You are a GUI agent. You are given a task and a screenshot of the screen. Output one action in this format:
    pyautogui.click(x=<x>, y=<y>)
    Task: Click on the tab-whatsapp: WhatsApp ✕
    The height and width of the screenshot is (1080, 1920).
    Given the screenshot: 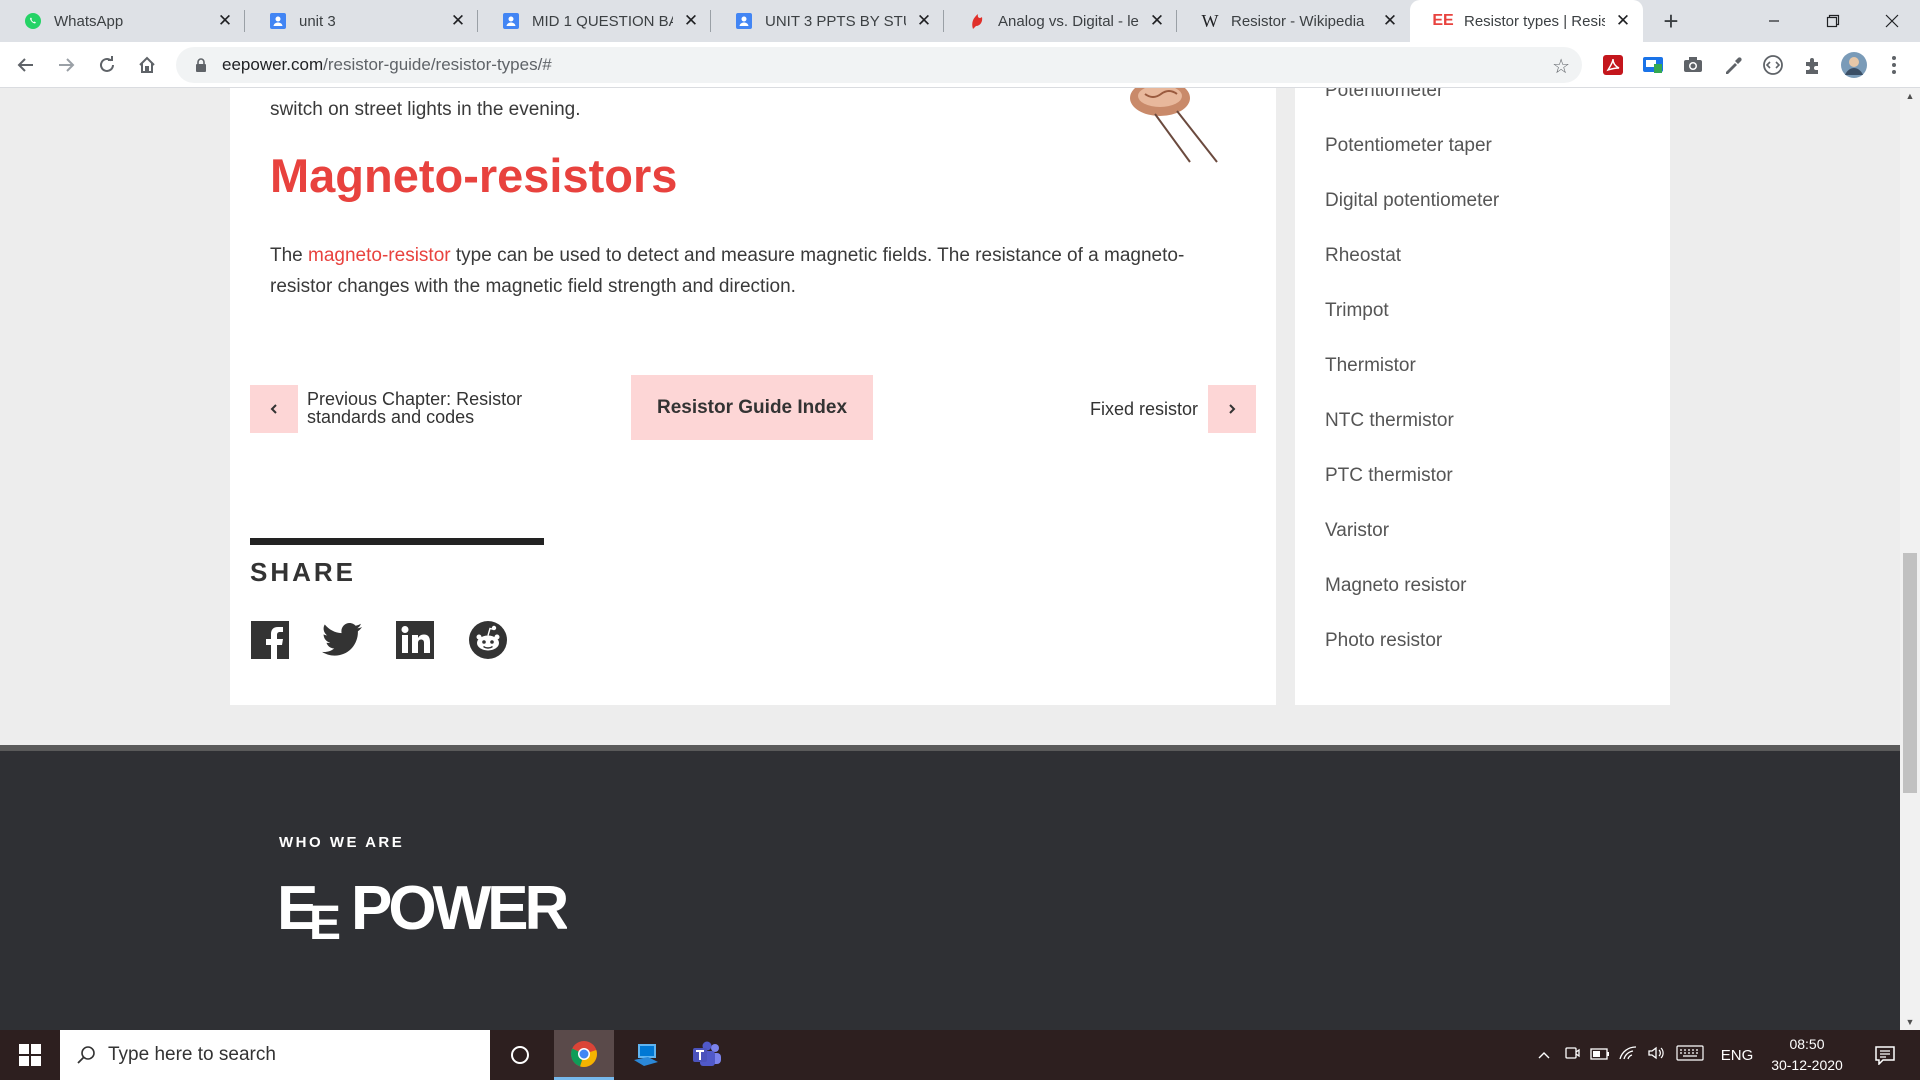 What is the action you would take?
    pyautogui.click(x=122, y=21)
    